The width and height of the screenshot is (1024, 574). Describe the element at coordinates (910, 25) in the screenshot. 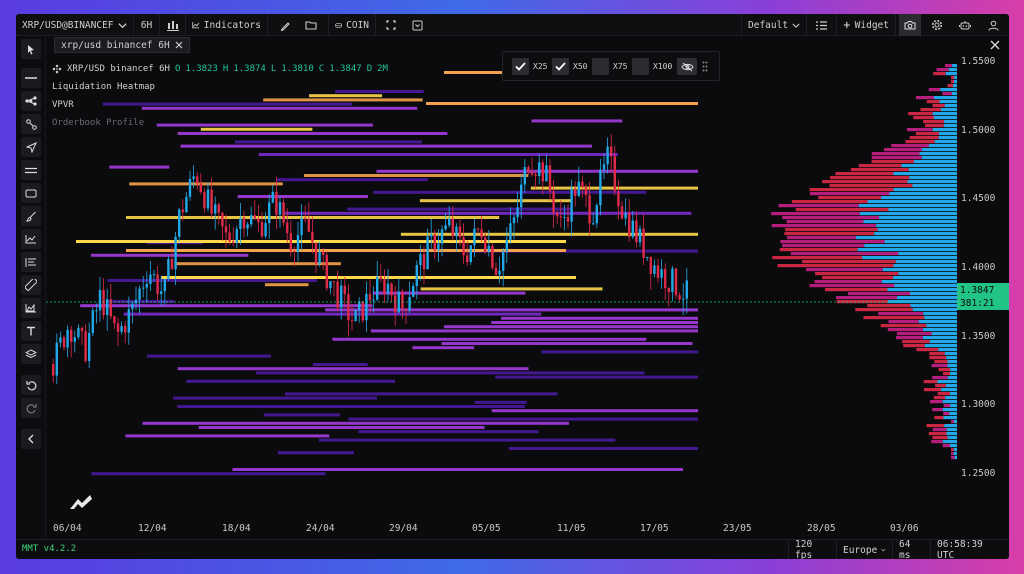

I see `screenshot-button` at that location.